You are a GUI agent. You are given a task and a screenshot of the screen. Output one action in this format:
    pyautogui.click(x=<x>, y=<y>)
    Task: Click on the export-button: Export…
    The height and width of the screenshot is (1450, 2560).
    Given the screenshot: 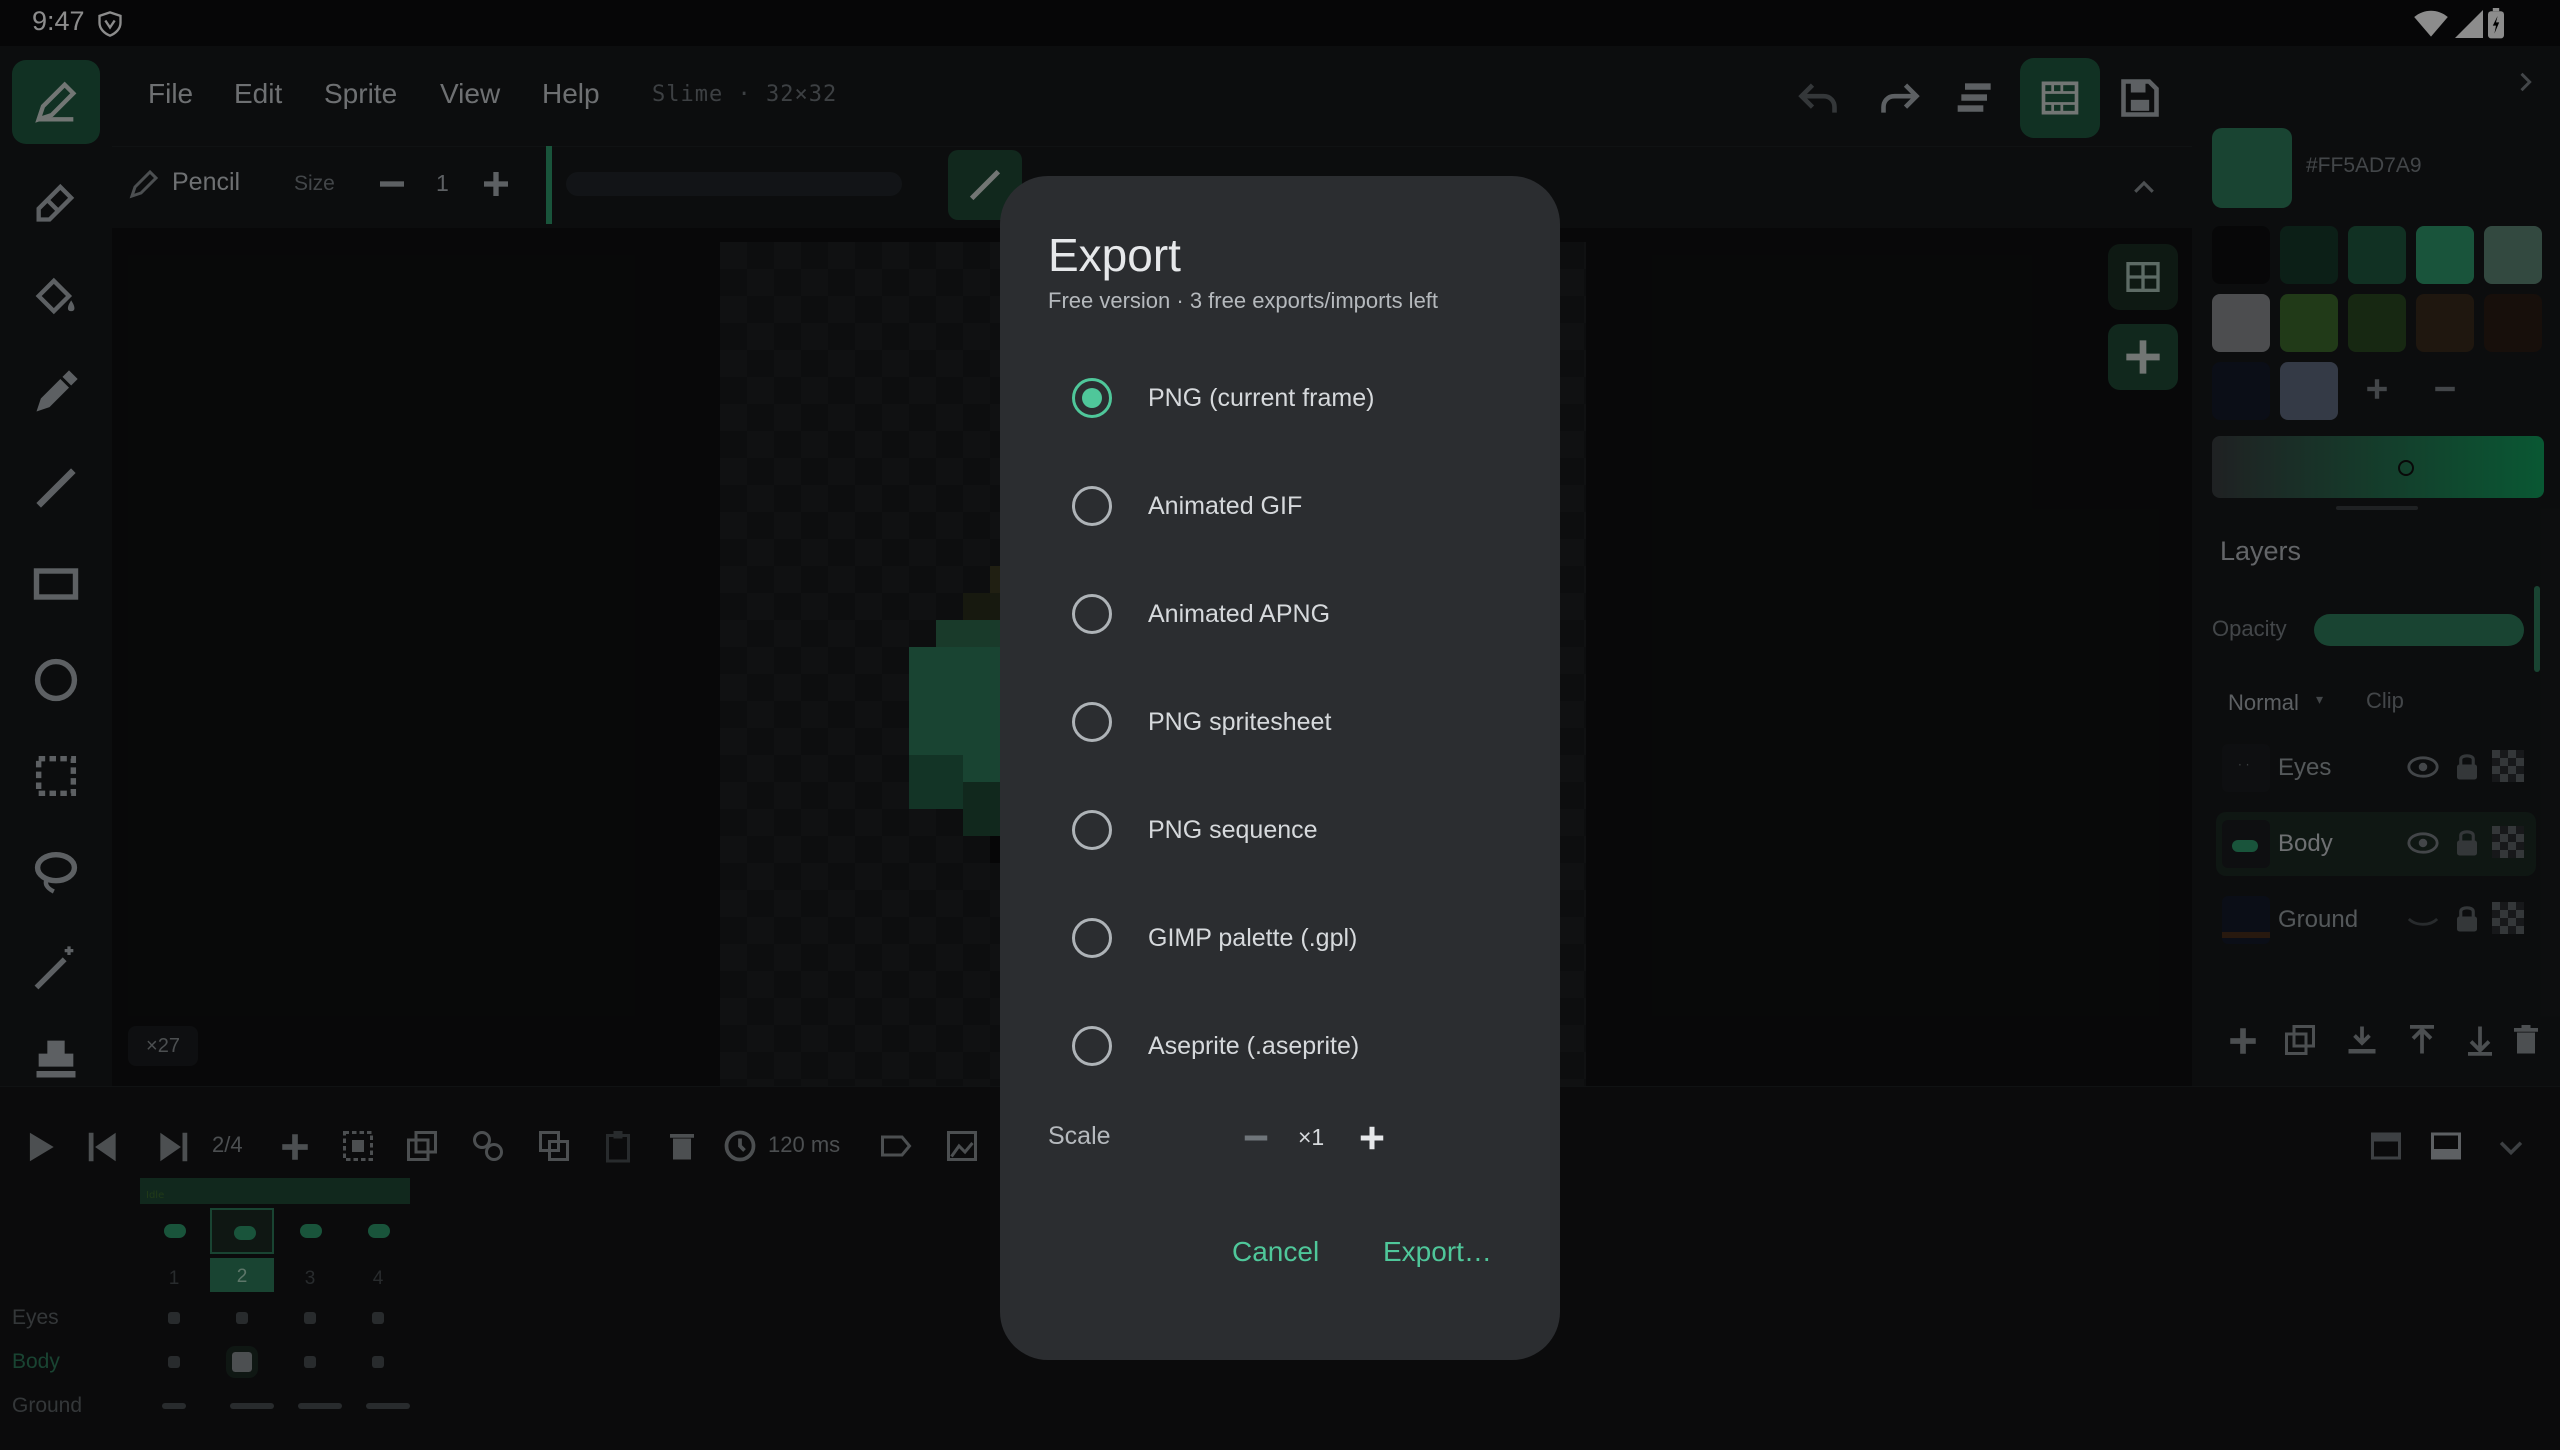 What is the action you would take?
    pyautogui.click(x=1437, y=1252)
    